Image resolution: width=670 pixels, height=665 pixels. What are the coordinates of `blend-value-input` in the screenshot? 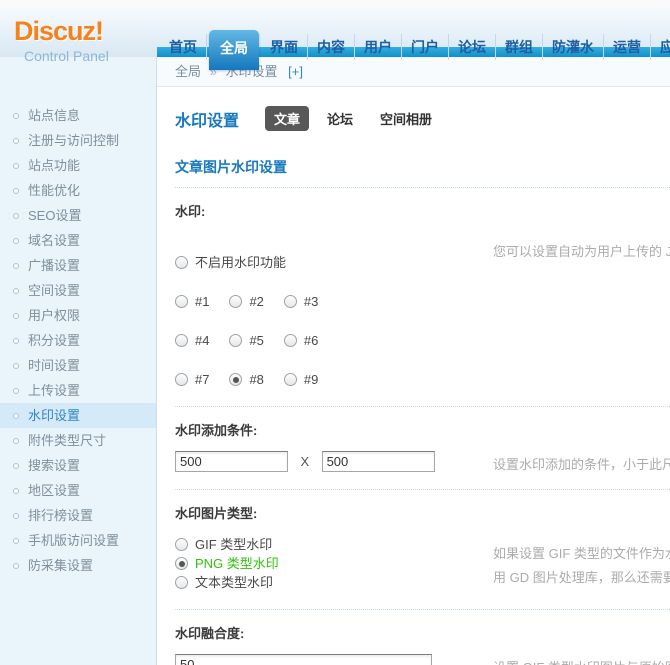 It's located at (303, 659).